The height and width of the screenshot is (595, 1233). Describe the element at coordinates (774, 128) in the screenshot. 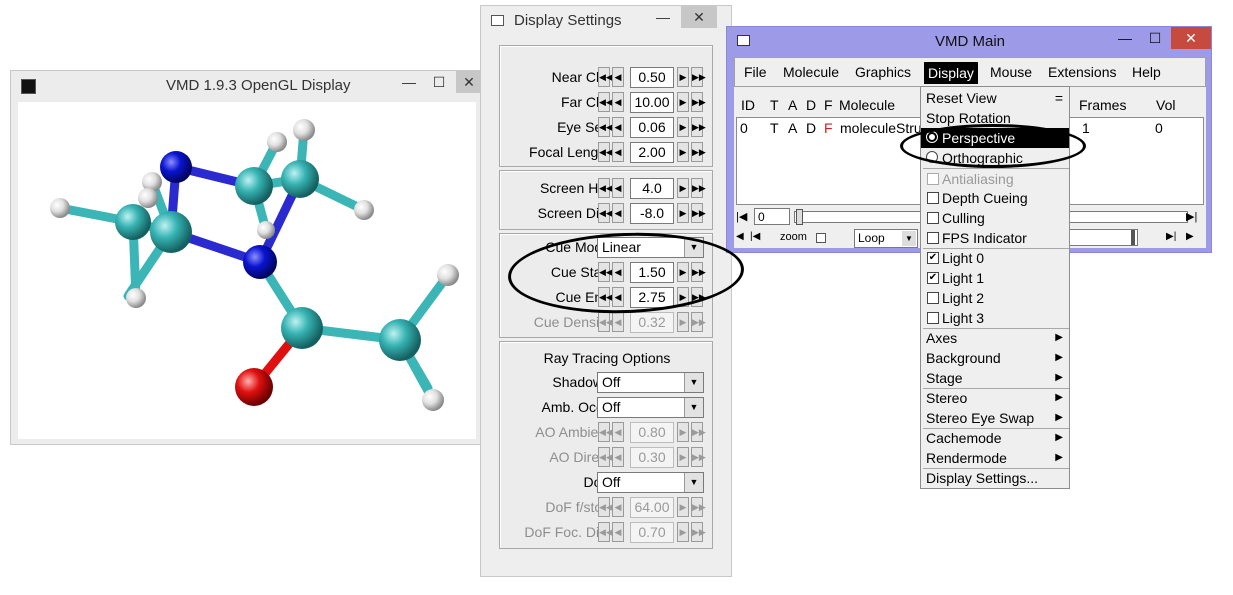

I see `row-t: T` at that location.